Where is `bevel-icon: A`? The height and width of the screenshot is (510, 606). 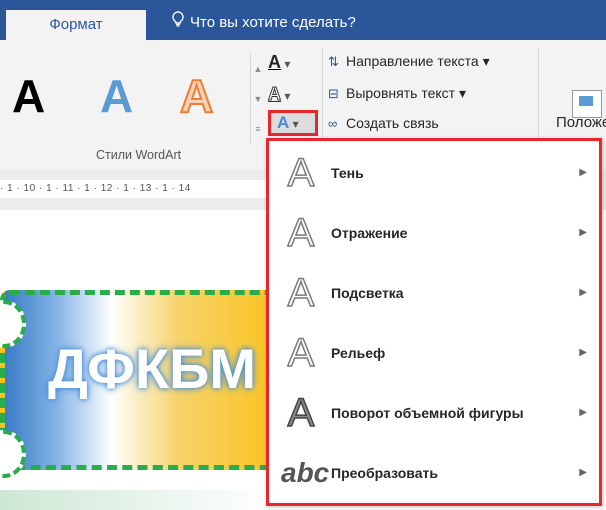 bevel-icon: A is located at coordinates (301, 353).